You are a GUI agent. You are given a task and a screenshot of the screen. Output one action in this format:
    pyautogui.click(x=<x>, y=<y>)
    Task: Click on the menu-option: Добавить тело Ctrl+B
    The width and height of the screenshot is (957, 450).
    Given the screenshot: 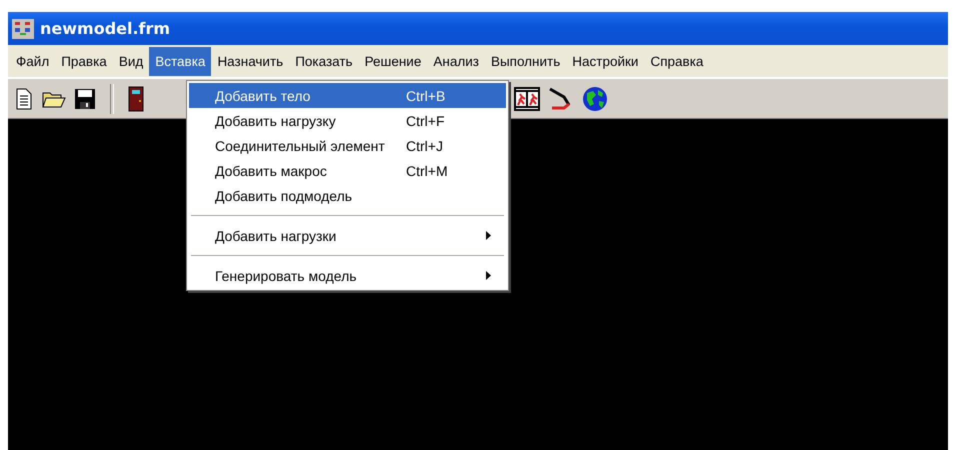 What is the action you would take?
    pyautogui.click(x=347, y=95)
    